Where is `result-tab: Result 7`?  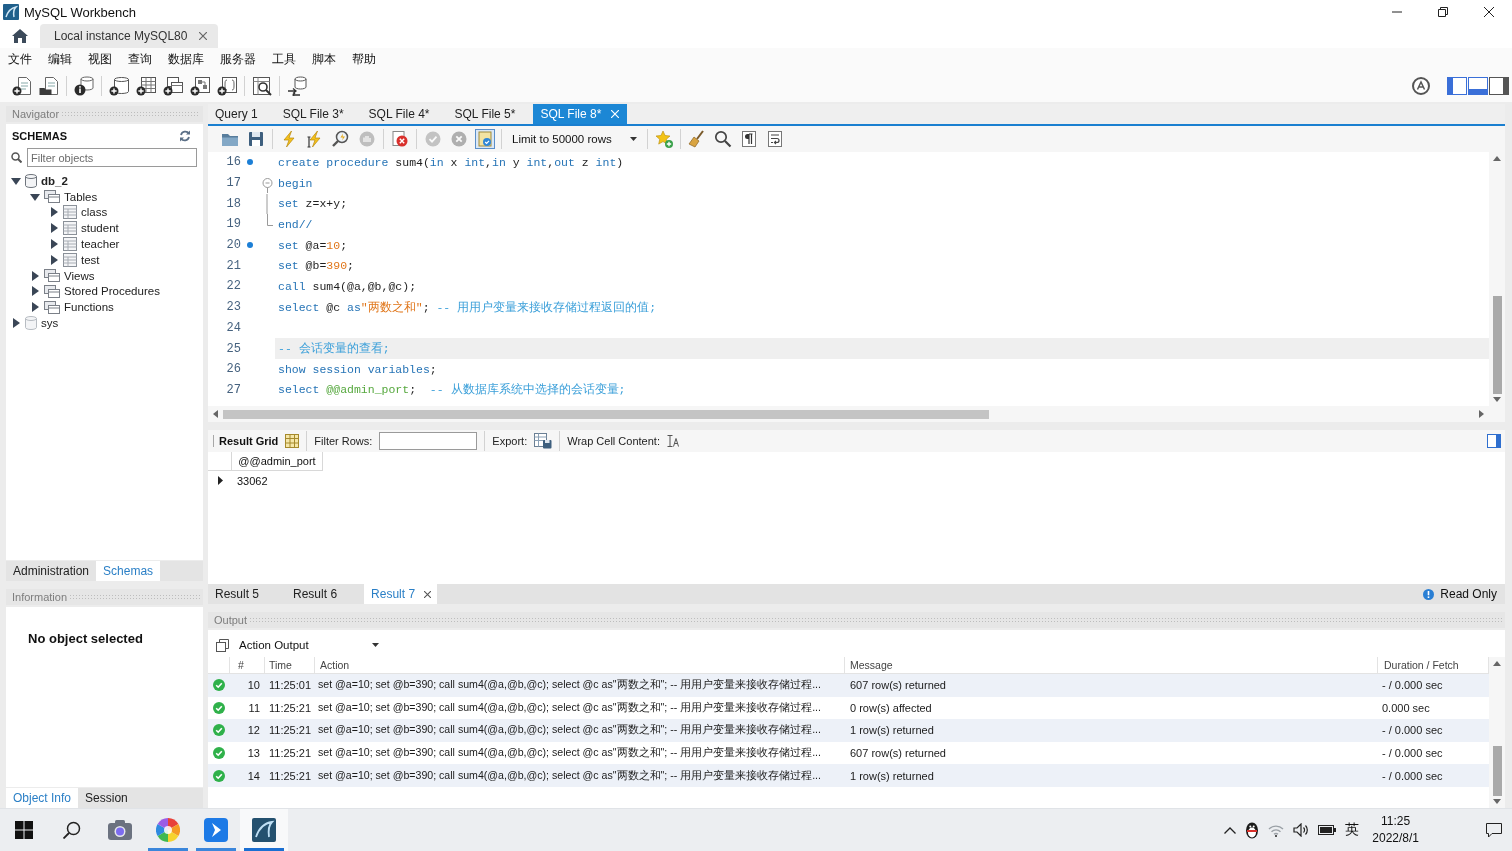 result-tab: Result 7 is located at coordinates (401, 594).